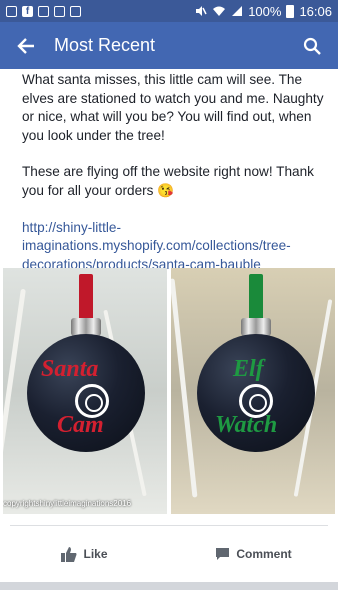 This screenshot has height=600, width=338. What do you see at coordinates (80, 425) in the screenshot?
I see `bauble-word-2: Cam` at bounding box center [80, 425].